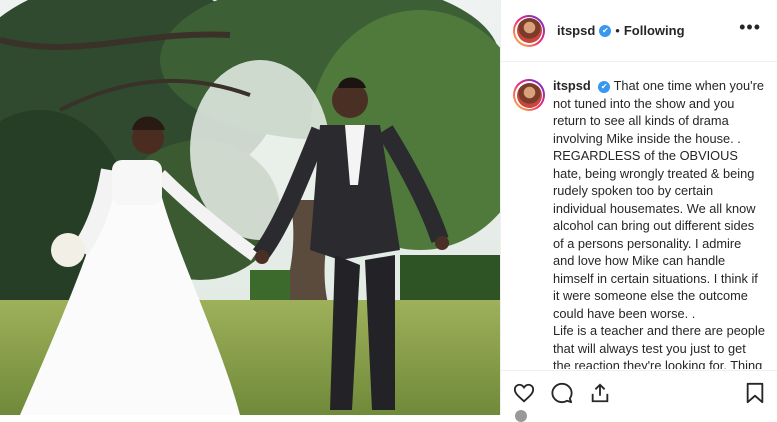 The height and width of the screenshot is (422, 777). I want to click on verified-badge-icon: ✔, so click(605, 30).